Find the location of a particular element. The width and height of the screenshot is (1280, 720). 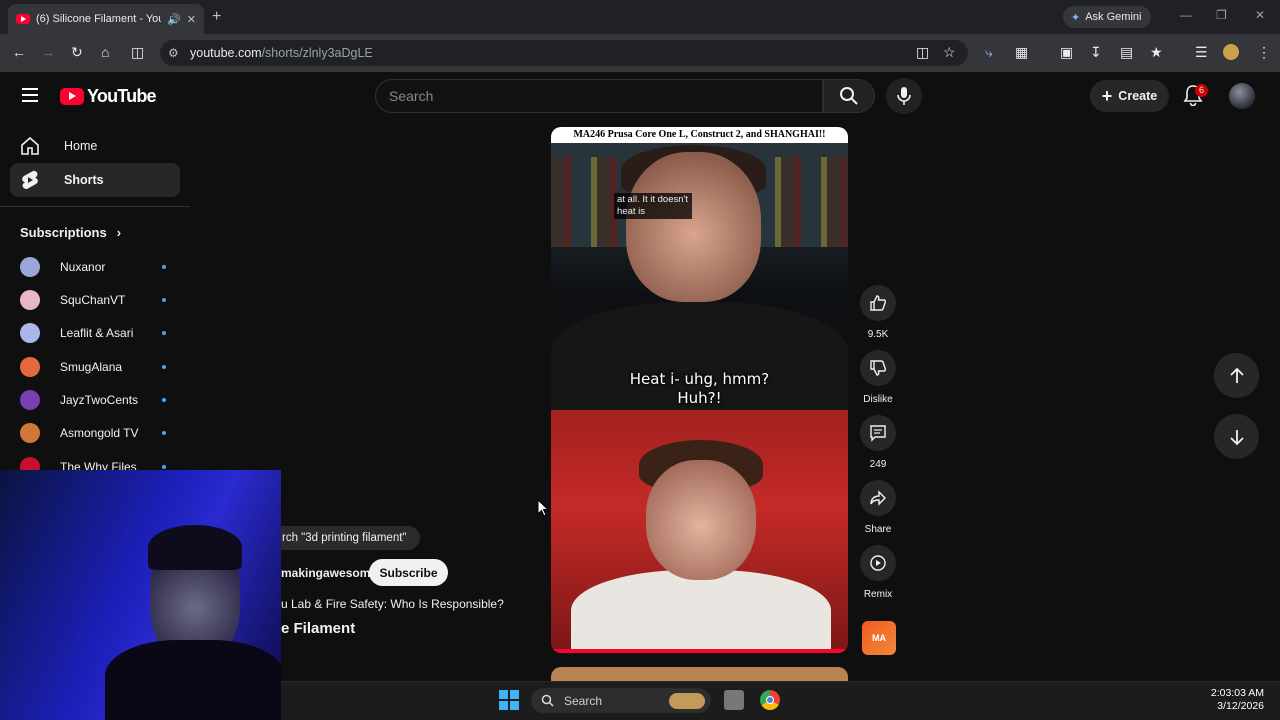

share-action: Share is located at coordinates (878, 507).